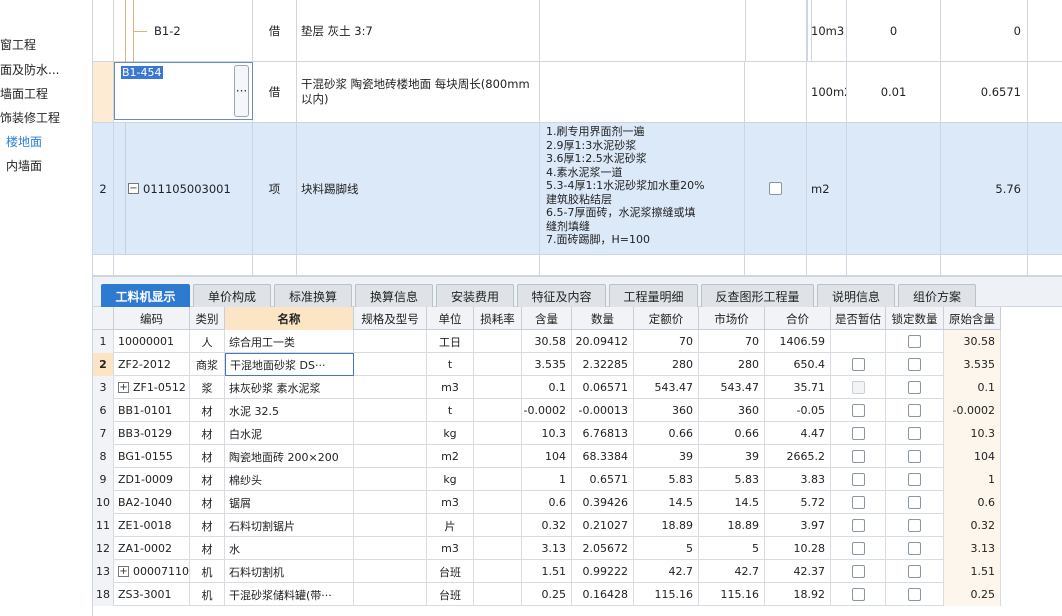 This screenshot has width=1062, height=616. What do you see at coordinates (603, 456) in the screenshot?
I see `resource-quantity: 68.3384` at bounding box center [603, 456].